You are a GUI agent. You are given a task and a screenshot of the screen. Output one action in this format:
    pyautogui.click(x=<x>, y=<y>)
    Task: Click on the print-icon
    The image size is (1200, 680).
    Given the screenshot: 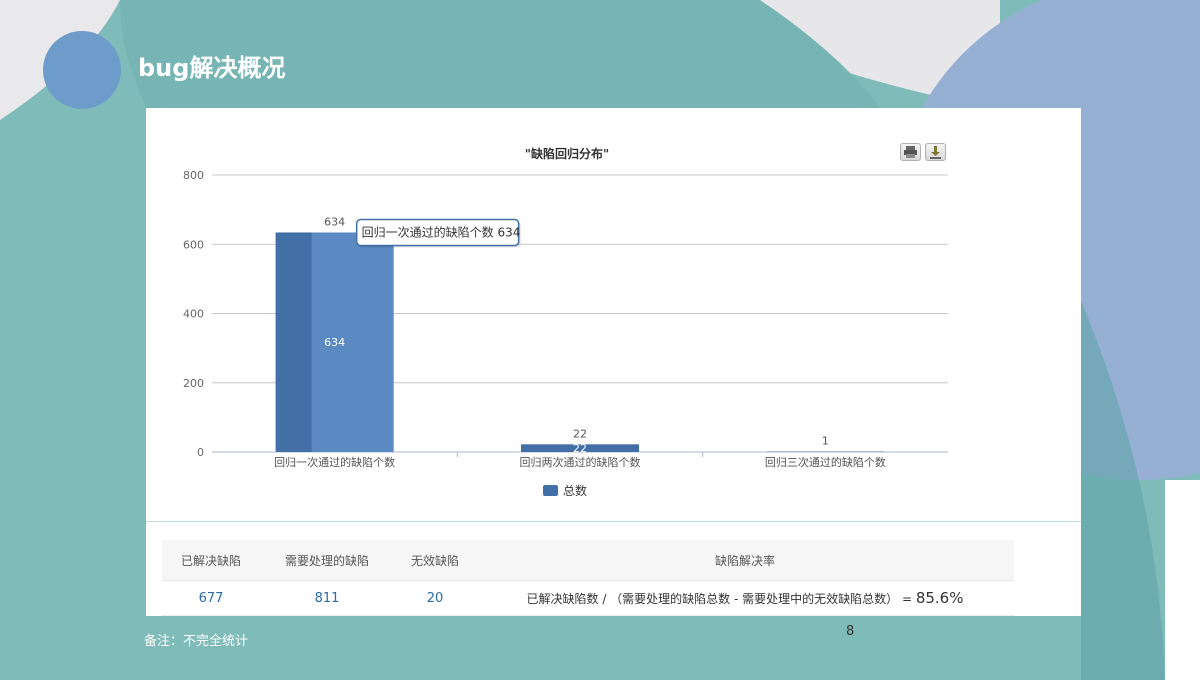 What is the action you would take?
    pyautogui.click(x=910, y=152)
    